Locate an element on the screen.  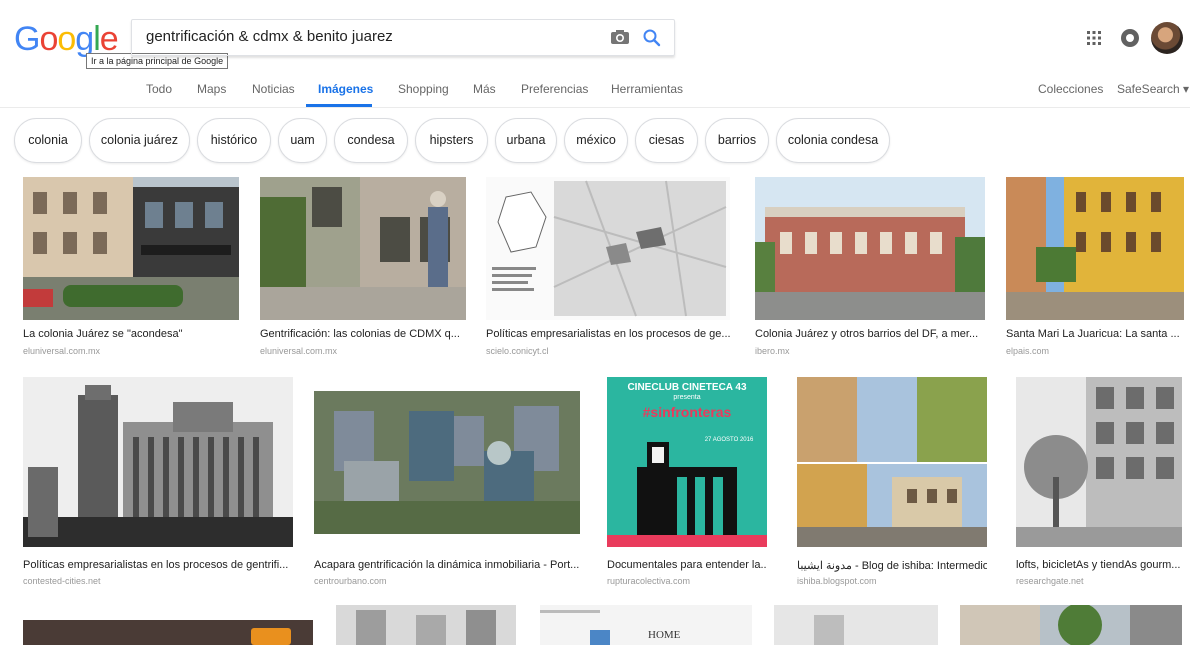
apps-grid-icon is located at coordinates (1094, 38).